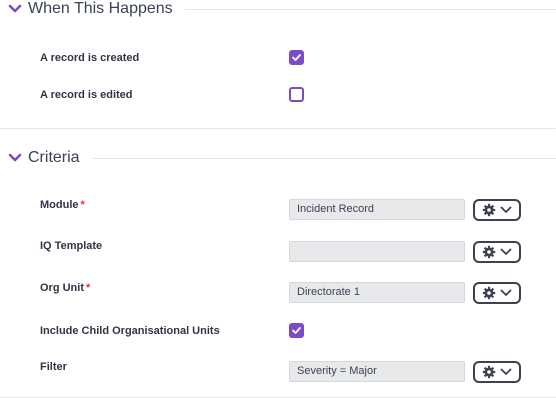  Describe the element at coordinates (90, 58) in the screenshot. I see `record-created-label: A record is created` at that location.